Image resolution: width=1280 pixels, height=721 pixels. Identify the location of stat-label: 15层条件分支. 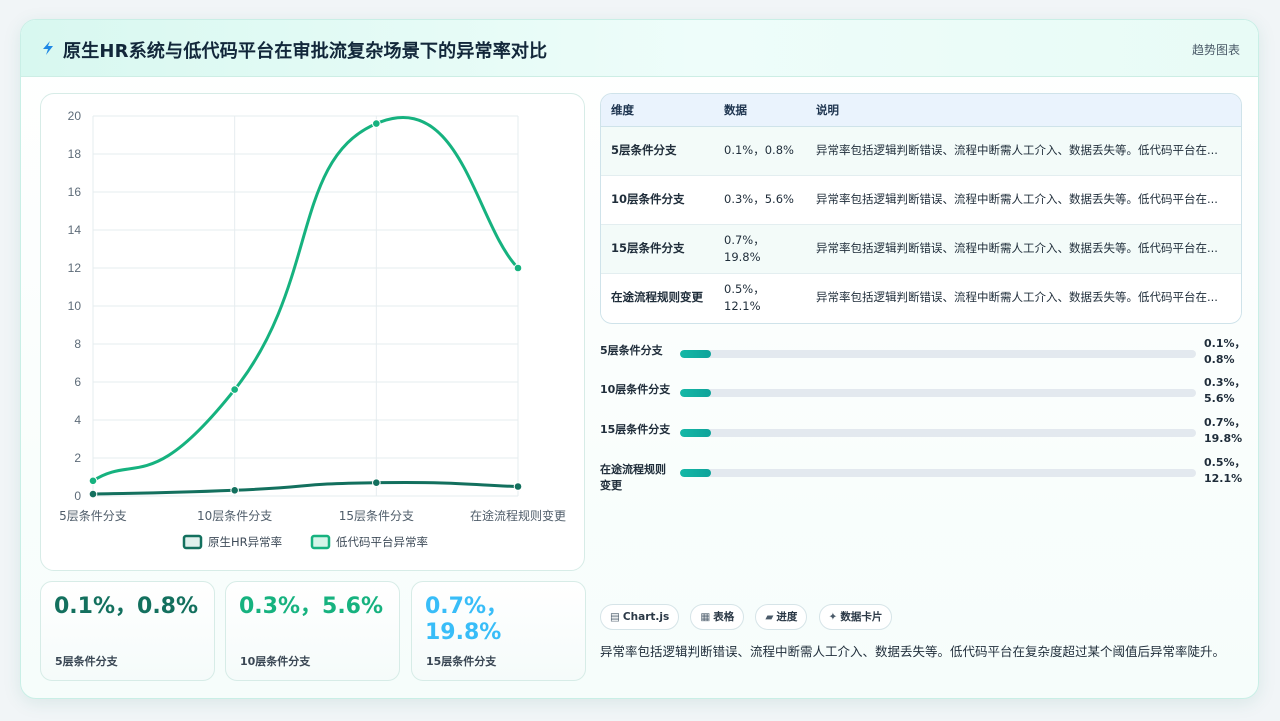
(461, 661).